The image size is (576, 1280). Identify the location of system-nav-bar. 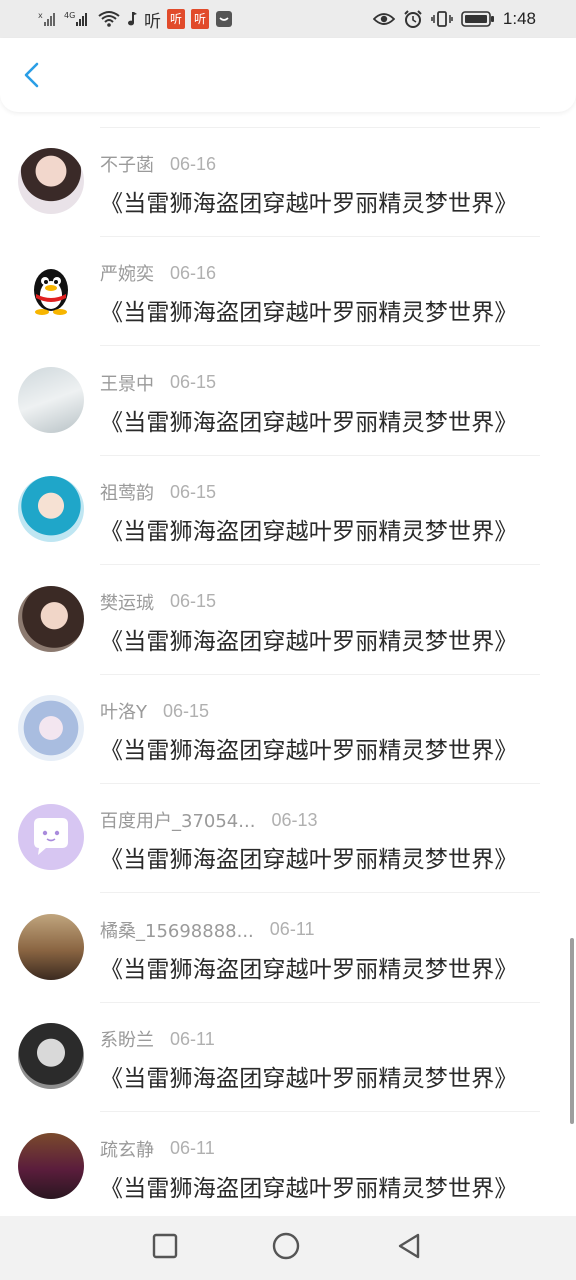
(288, 1248).